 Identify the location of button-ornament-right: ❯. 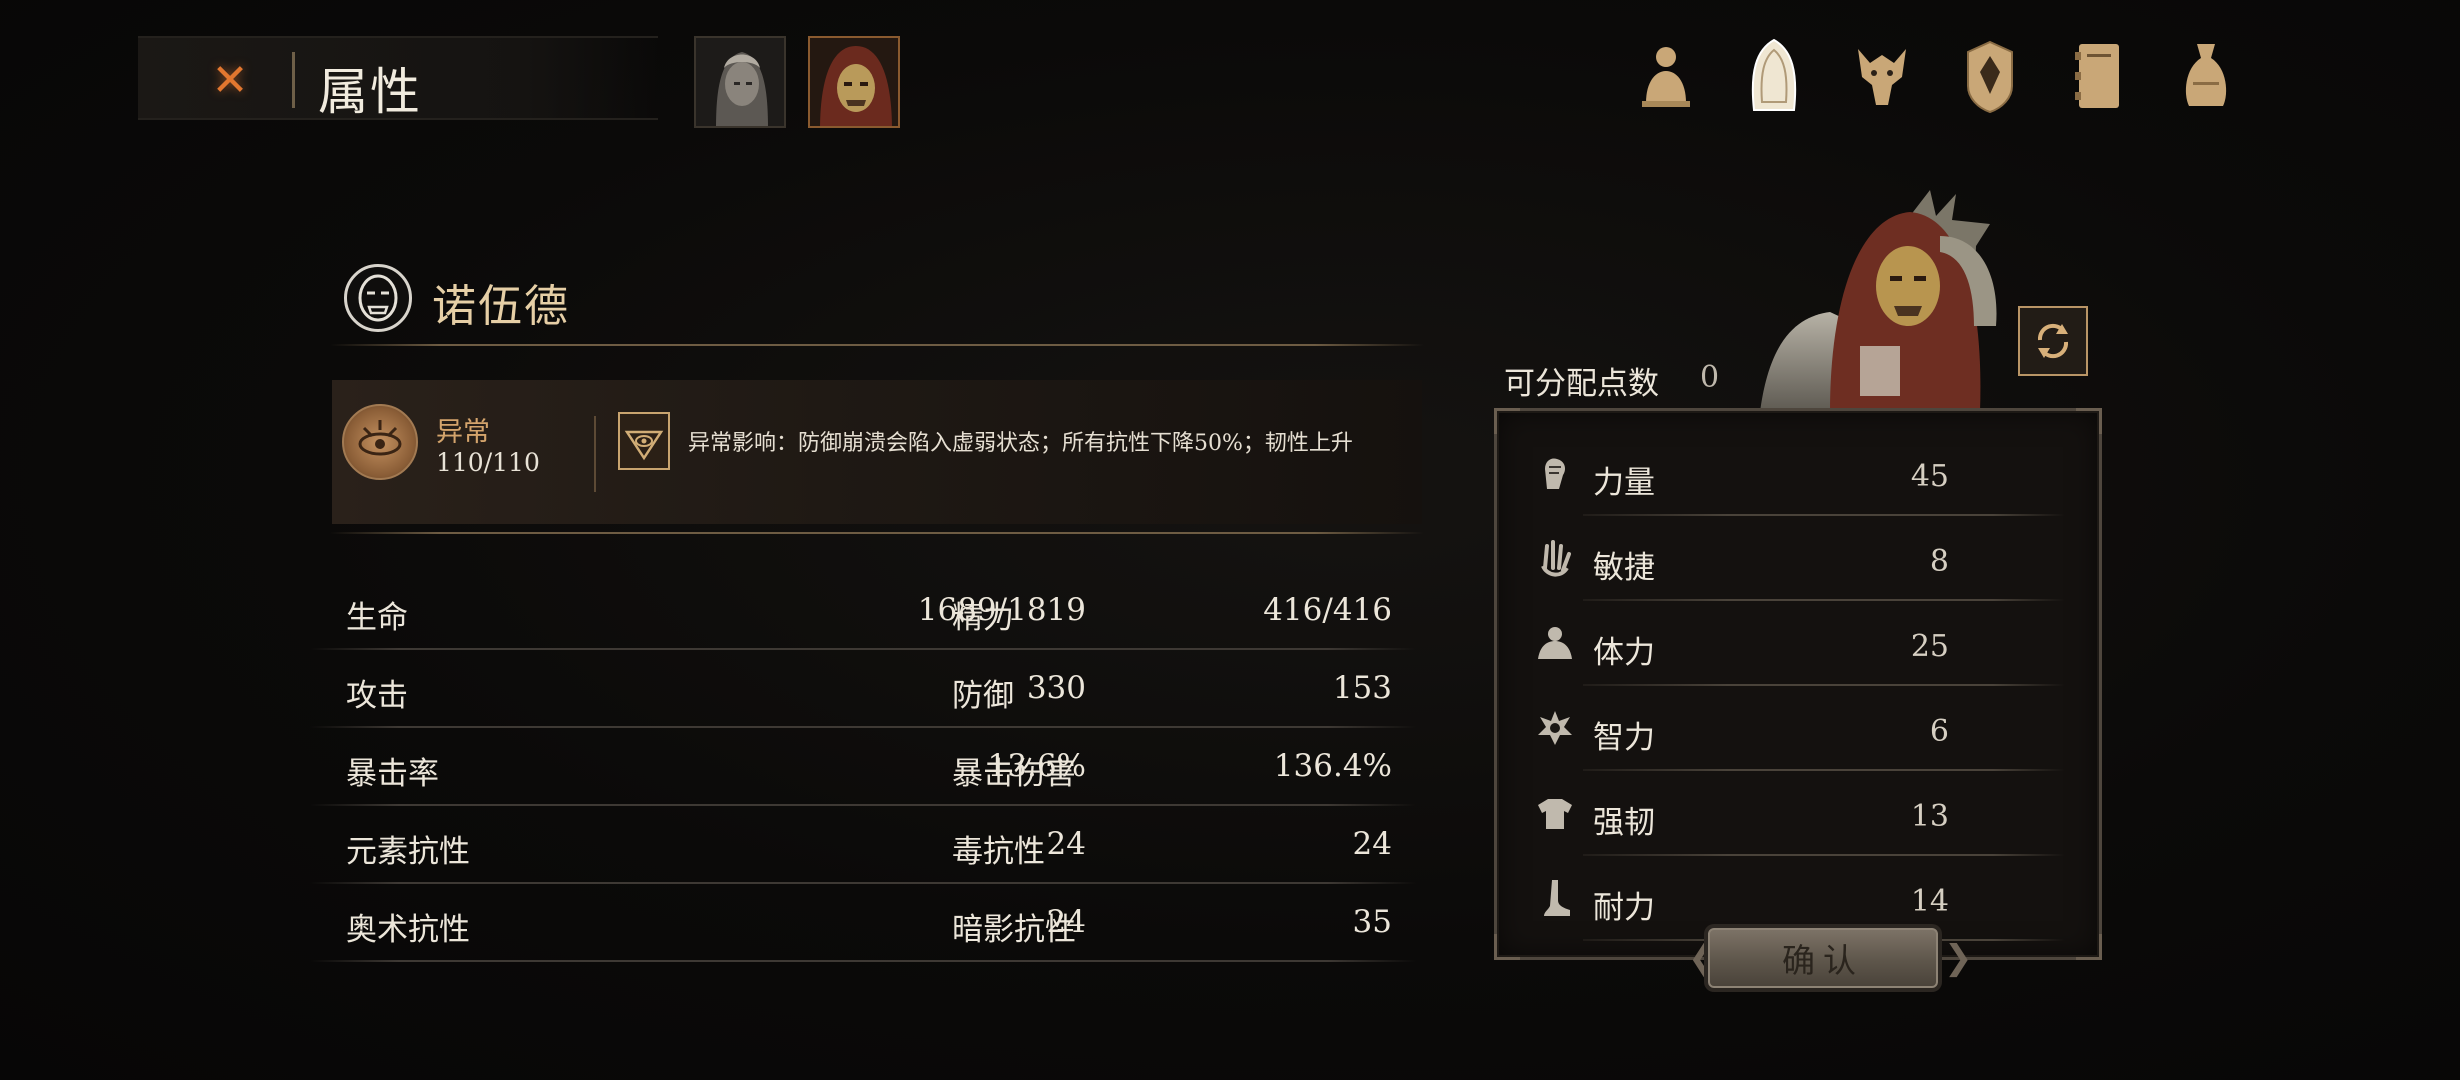
(1958, 958).